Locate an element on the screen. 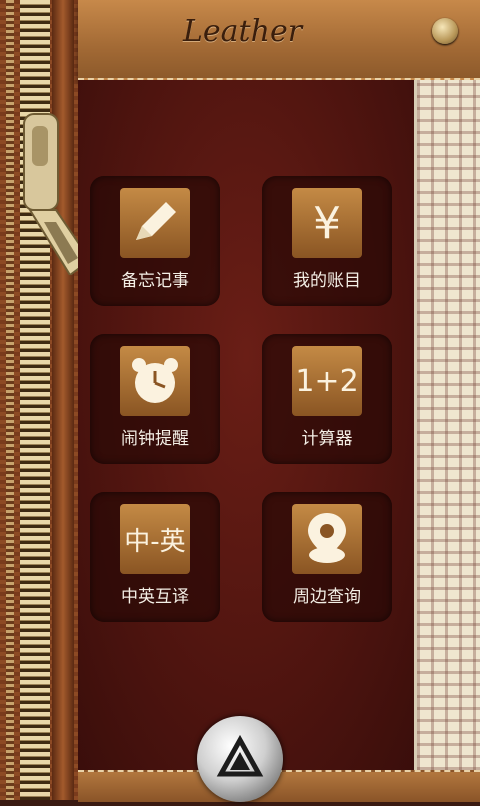 The width and height of the screenshot is (480, 806). tile-label: 闹钟提醒 is located at coordinates (155, 439).